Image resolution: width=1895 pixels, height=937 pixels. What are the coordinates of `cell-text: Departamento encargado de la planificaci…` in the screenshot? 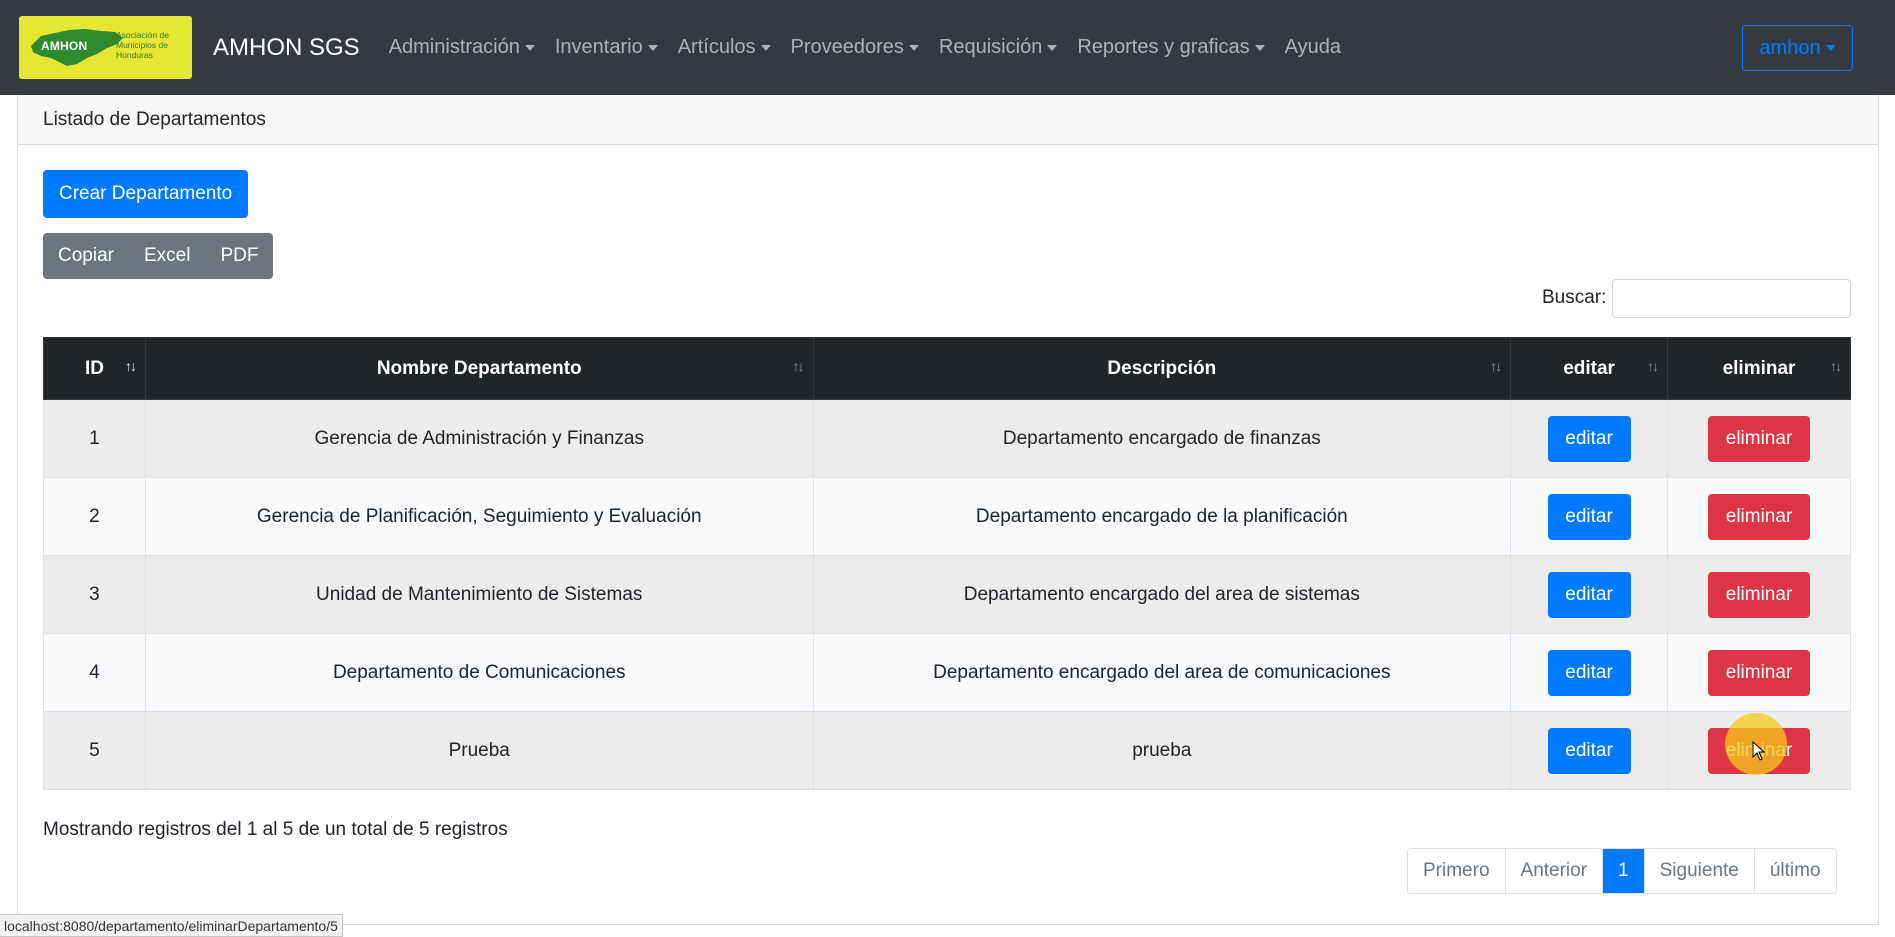 It's located at (1161, 516).